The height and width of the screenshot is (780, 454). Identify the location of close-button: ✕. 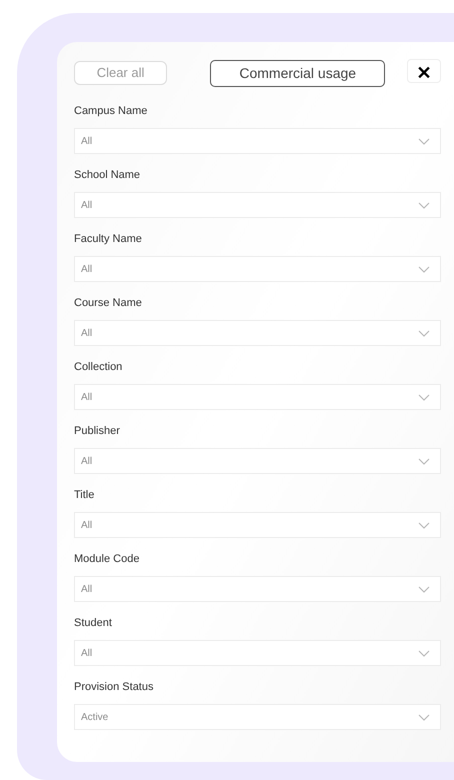
(424, 70).